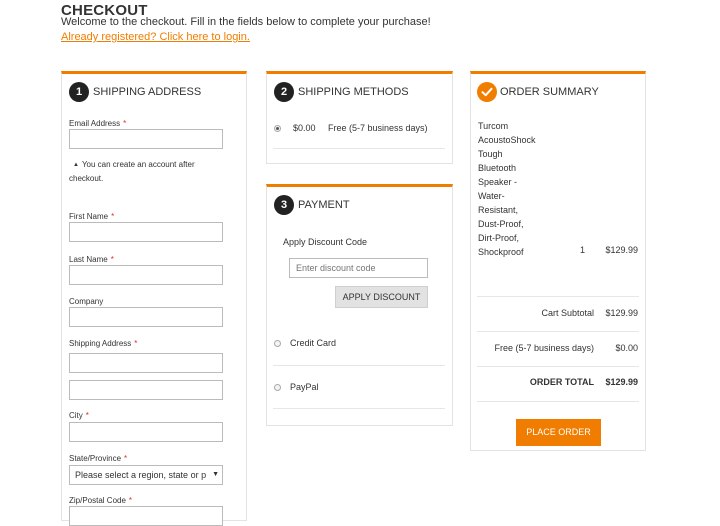 Image resolution: width=720 pixels, height=526 pixels. What do you see at coordinates (146, 363) in the screenshot?
I see `street-line-1-field` at bounding box center [146, 363].